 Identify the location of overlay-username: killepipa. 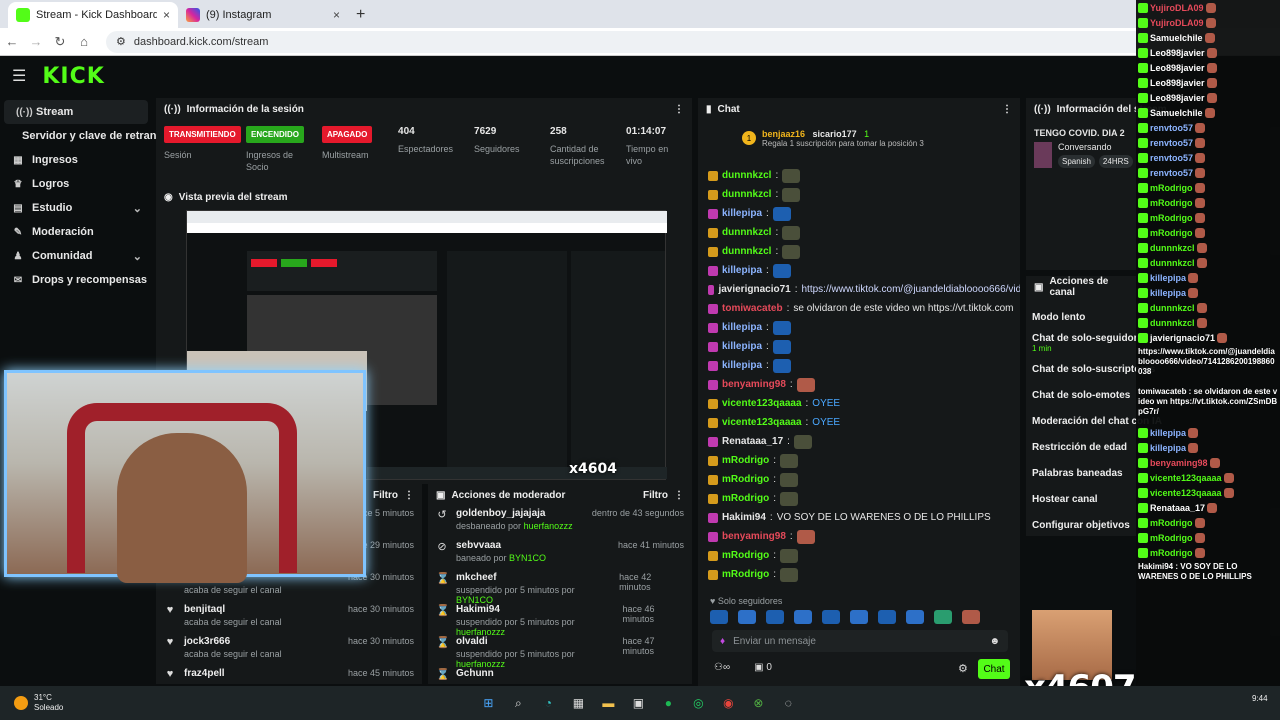
(1168, 432).